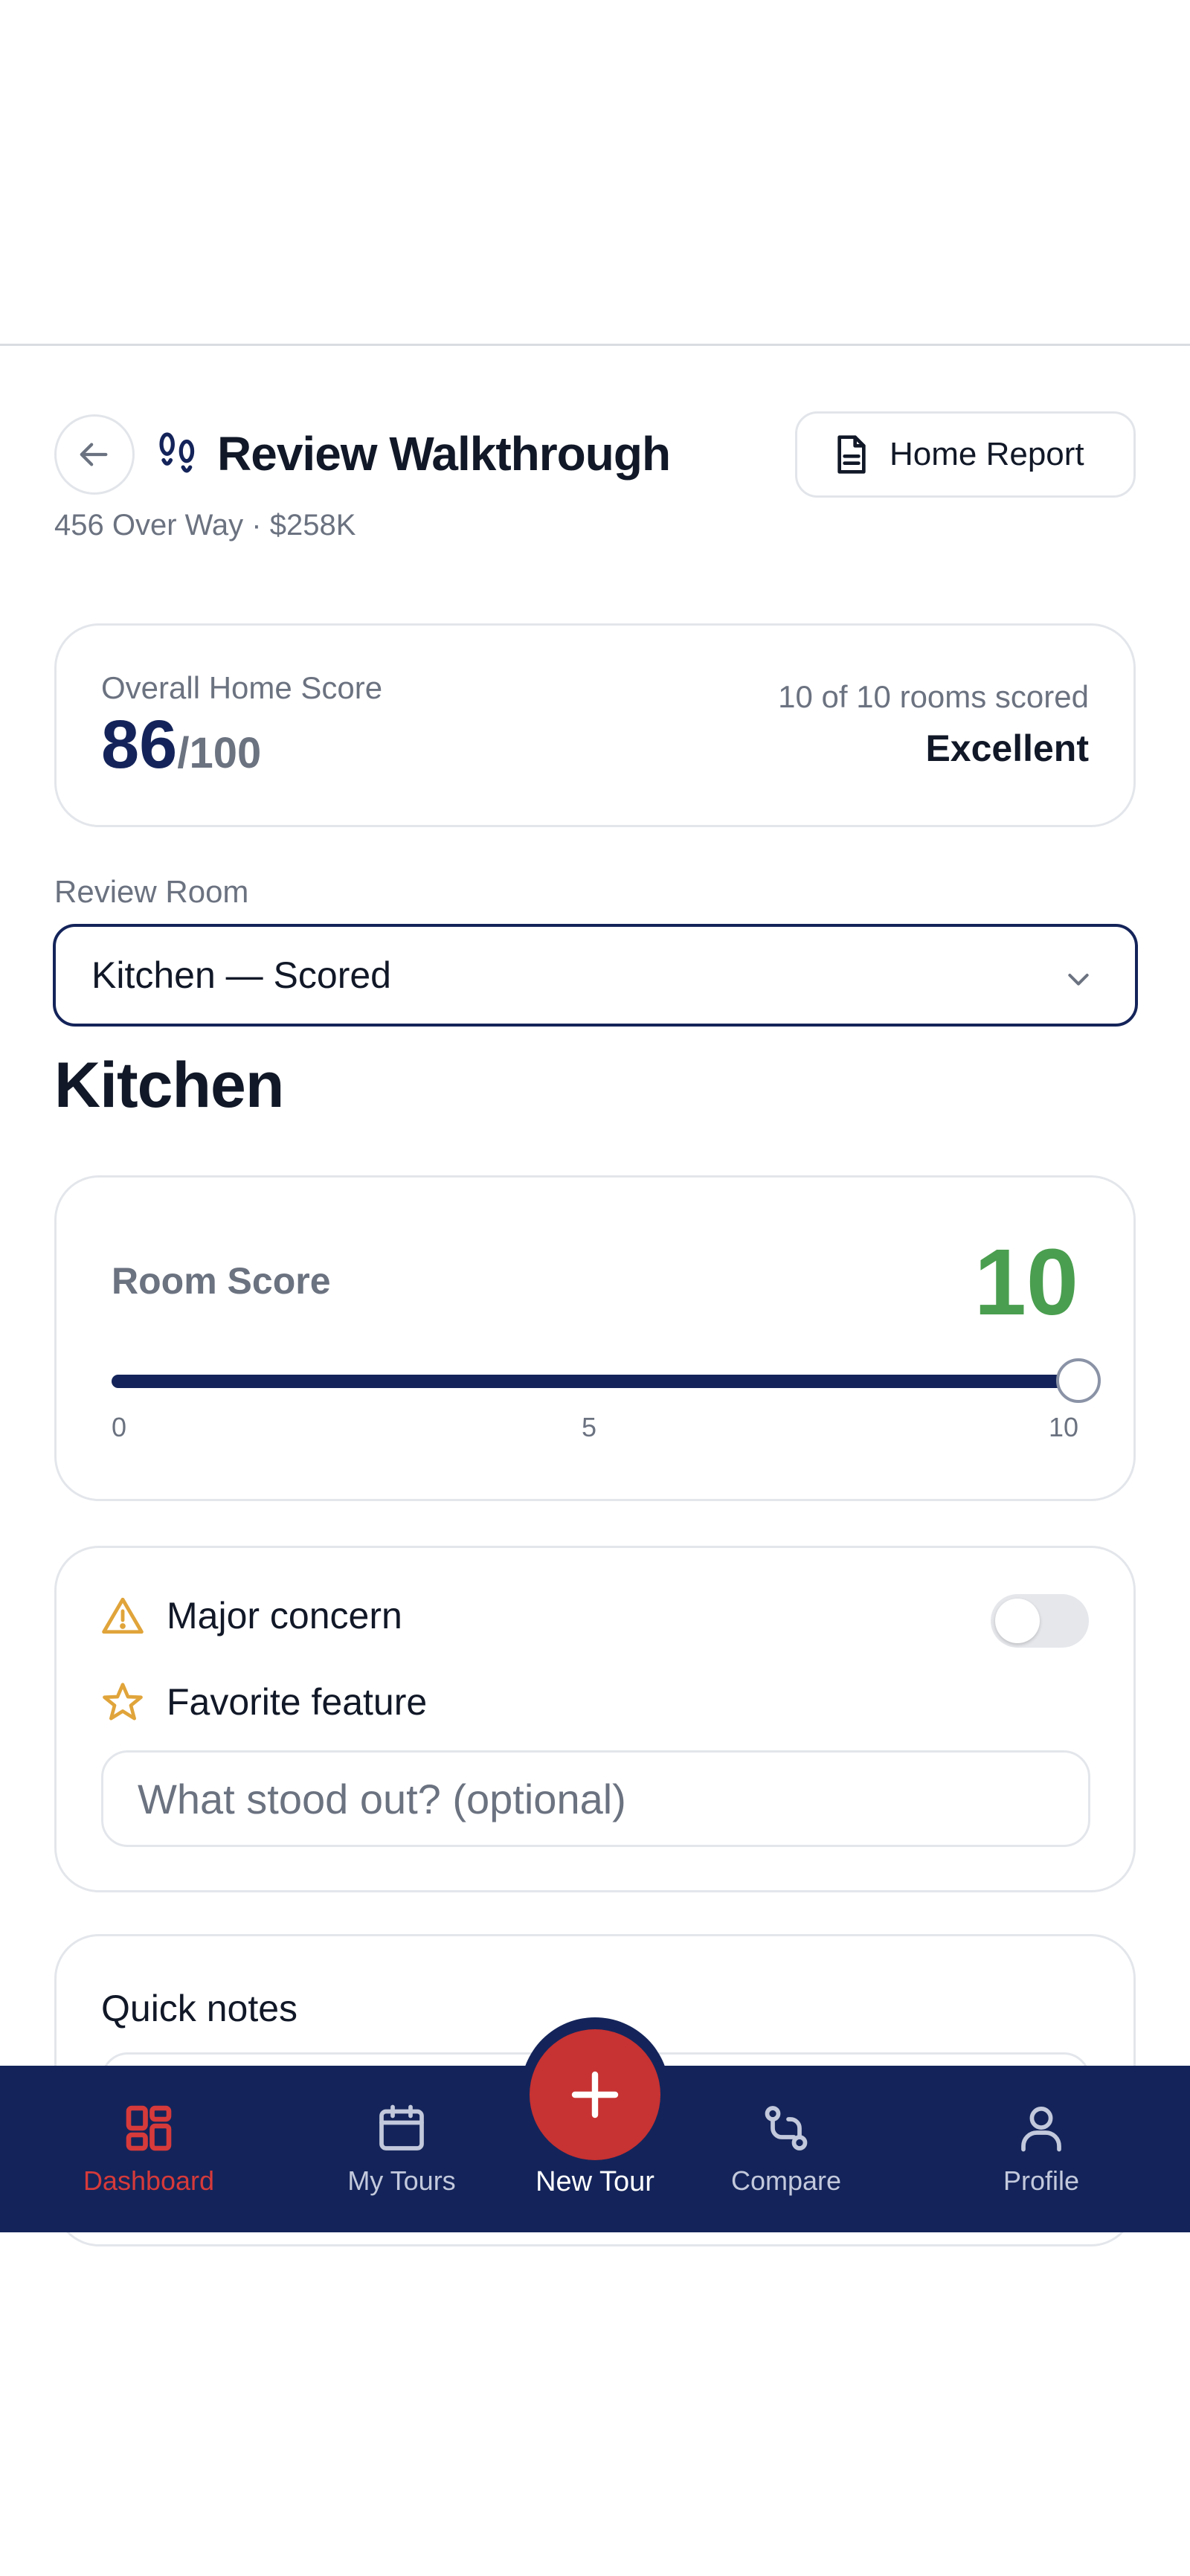  I want to click on slider-tick-min: 0, so click(120, 1427).